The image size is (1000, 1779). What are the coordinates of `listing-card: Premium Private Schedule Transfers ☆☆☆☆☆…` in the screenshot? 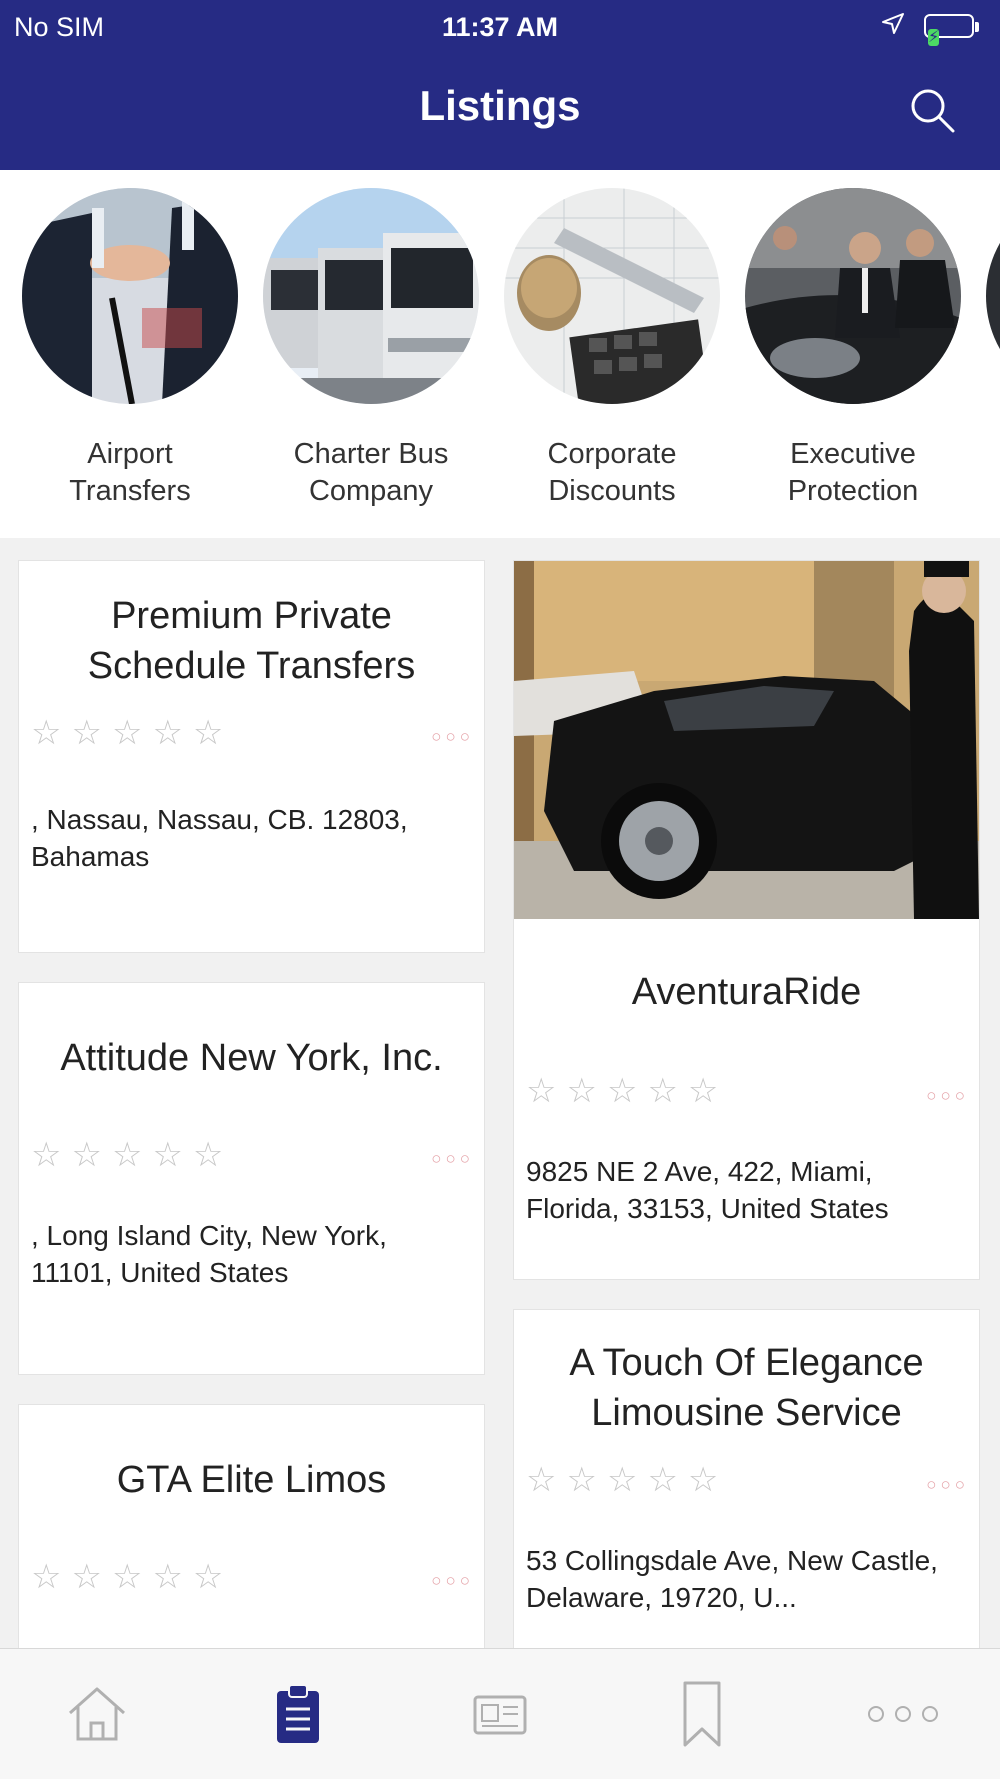 It's located at (251, 756).